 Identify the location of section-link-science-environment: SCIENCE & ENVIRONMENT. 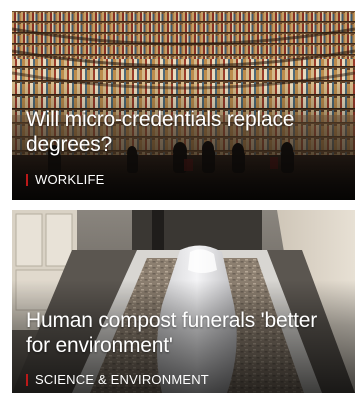
(117, 379).